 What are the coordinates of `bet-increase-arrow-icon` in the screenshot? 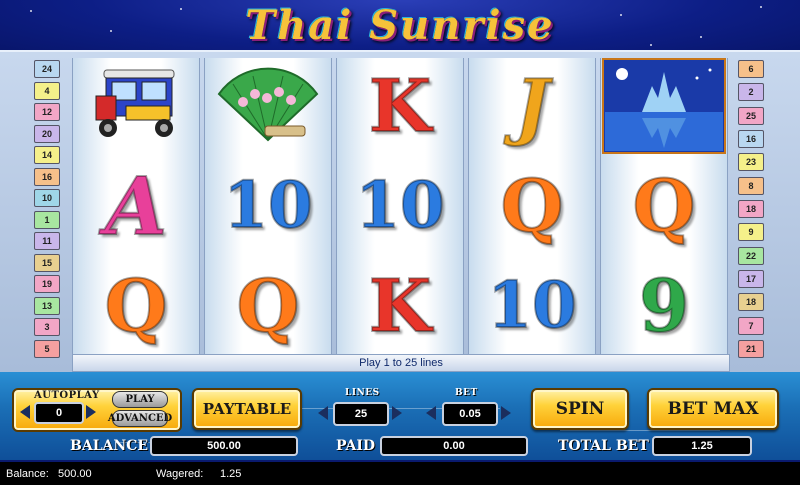 It's located at (506, 413).